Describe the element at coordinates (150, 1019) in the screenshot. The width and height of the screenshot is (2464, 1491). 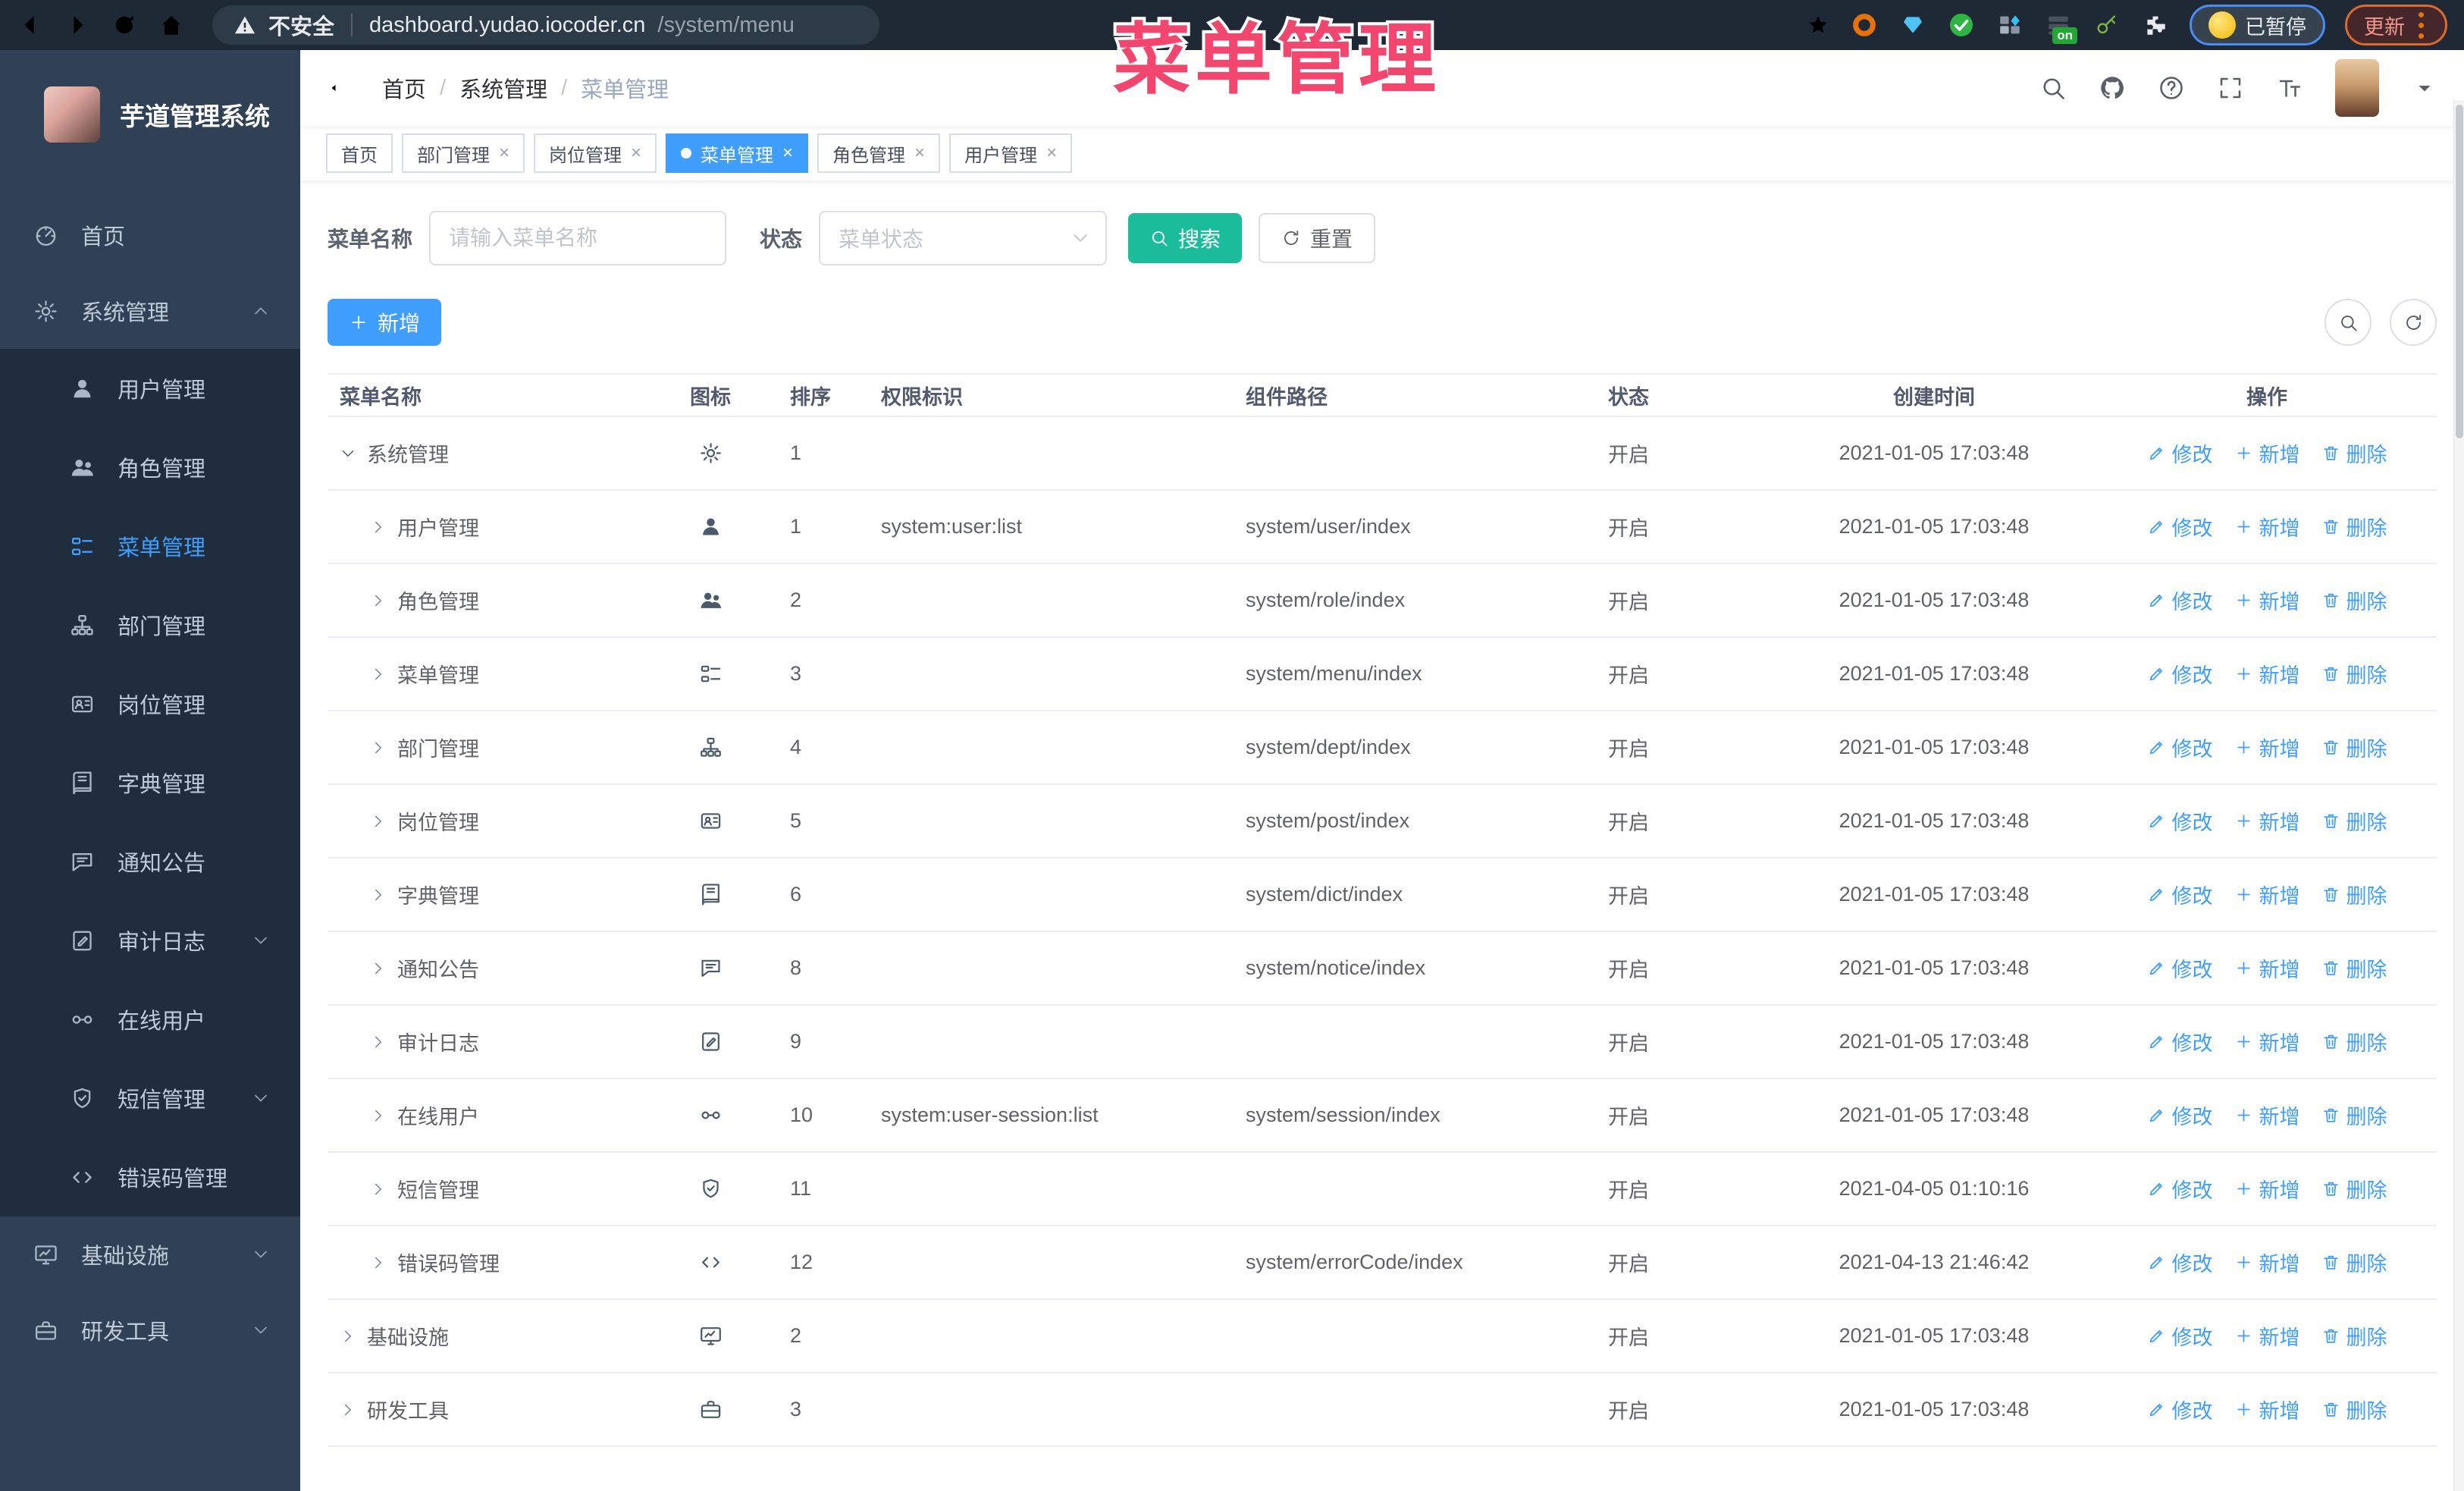
I see `sidebar-item-session: 在线用户` at that location.